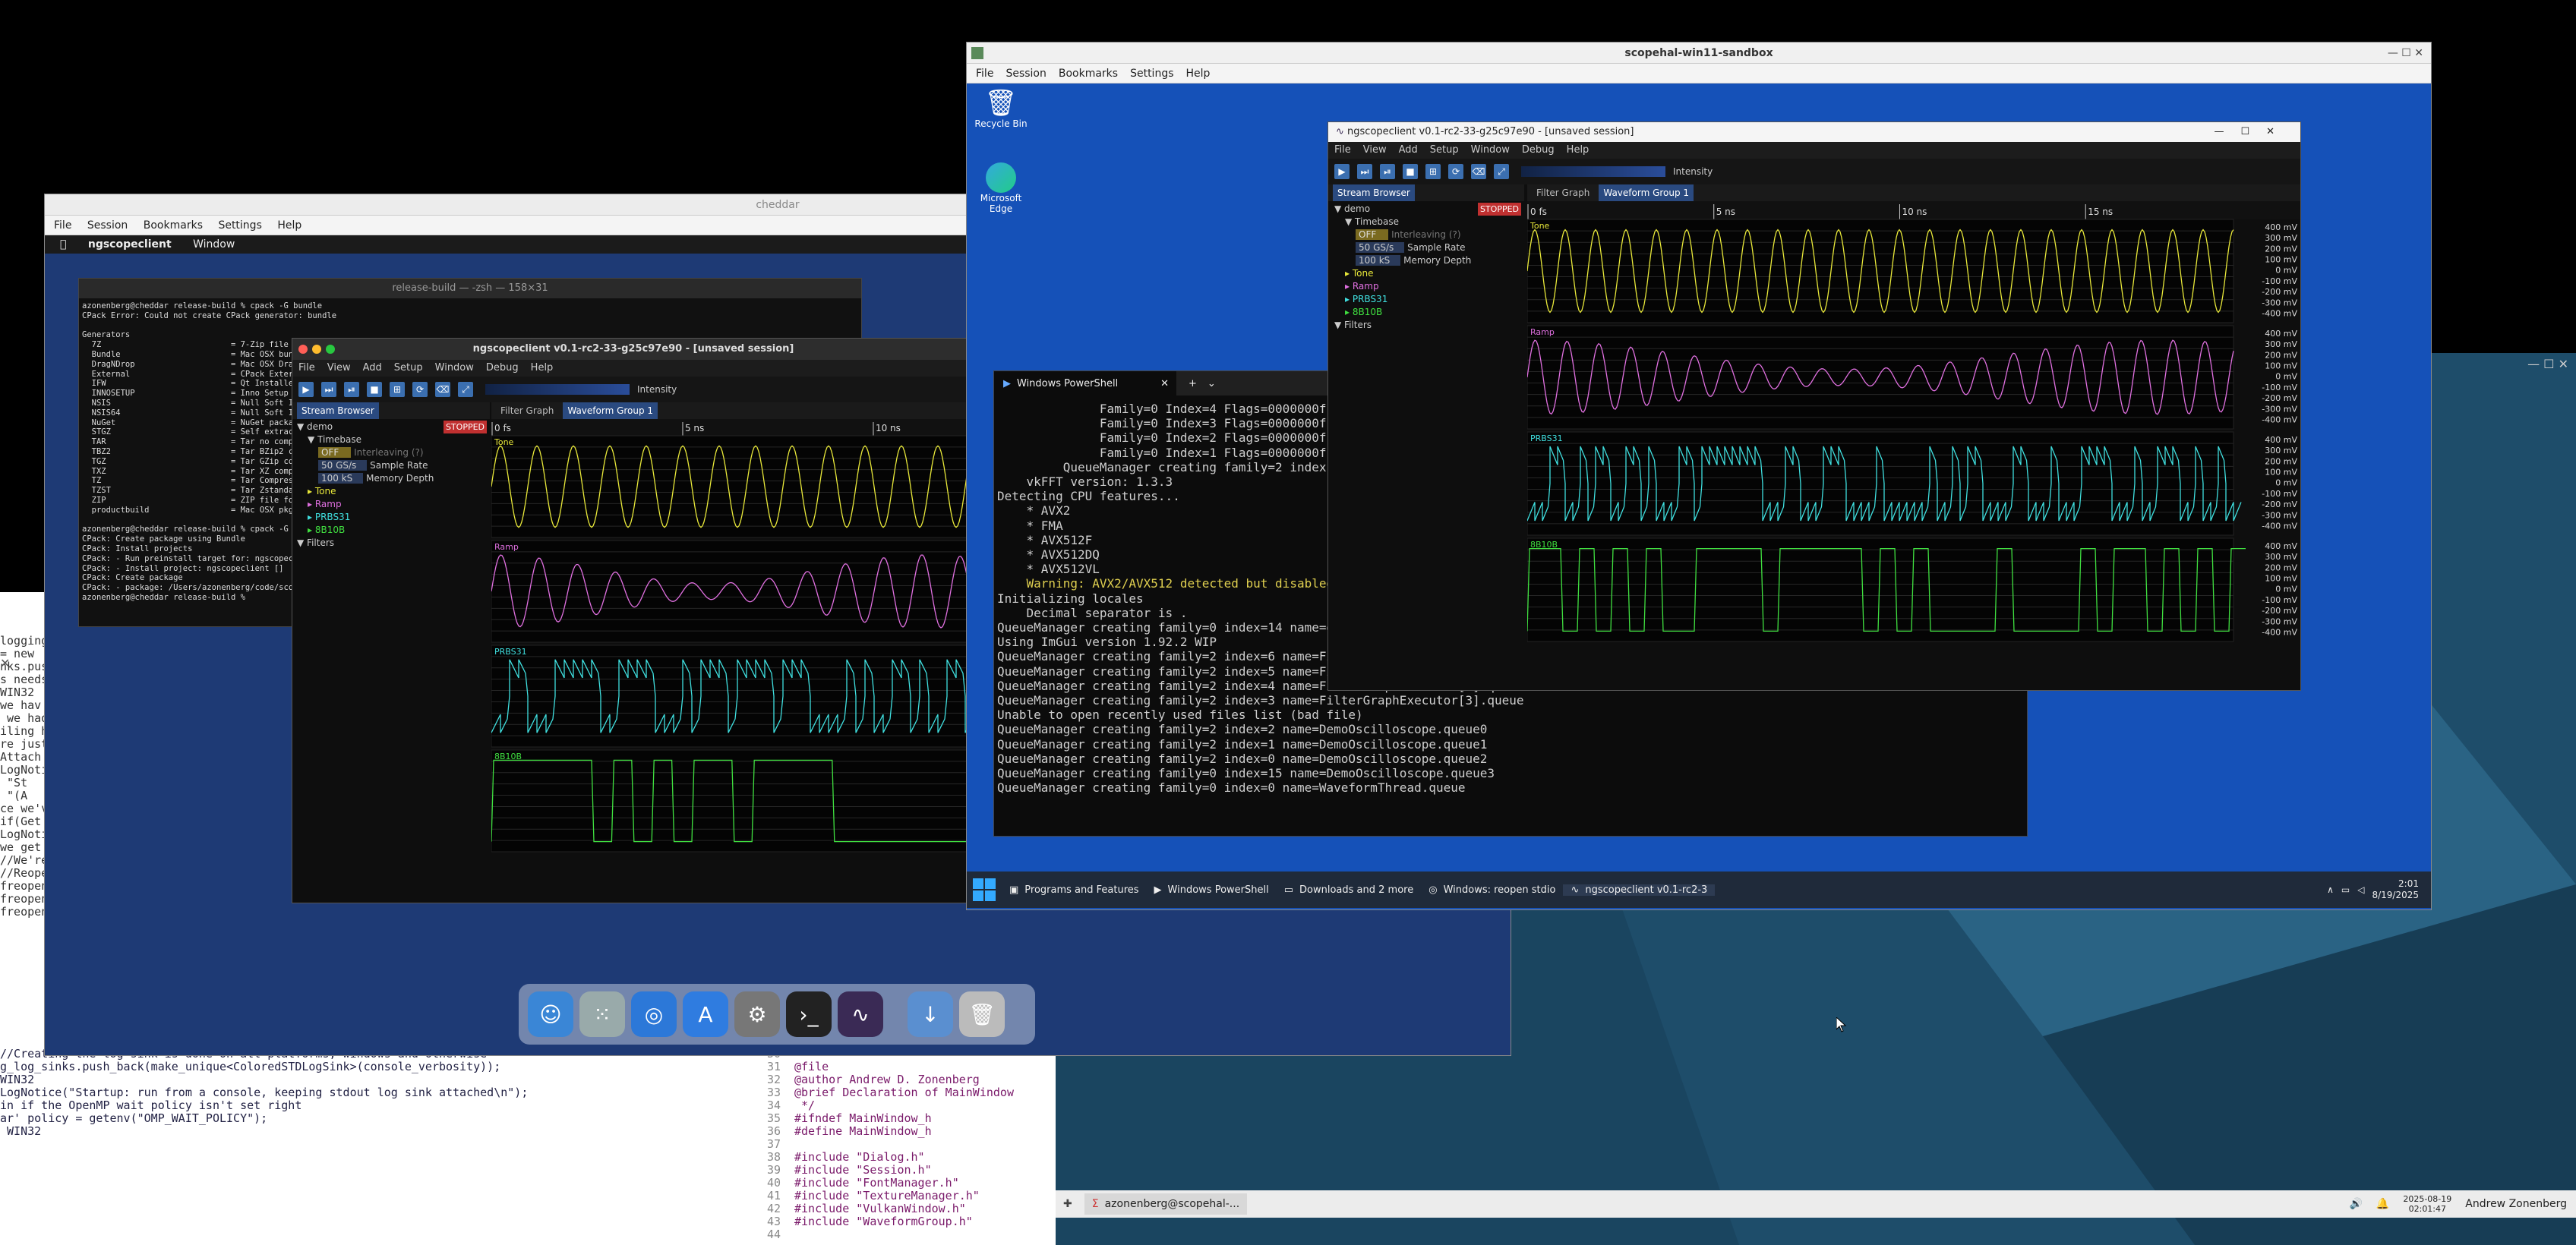 Image resolution: width=2576 pixels, height=1245 pixels. Describe the element at coordinates (107, 225) in the screenshot. I see `menu-session: Session` at that location.